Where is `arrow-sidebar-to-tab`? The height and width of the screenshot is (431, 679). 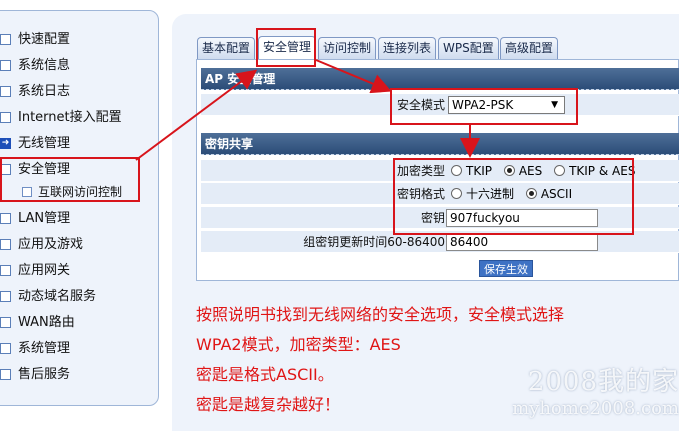
arrow-sidebar-to-tab is located at coordinates (196, 115).